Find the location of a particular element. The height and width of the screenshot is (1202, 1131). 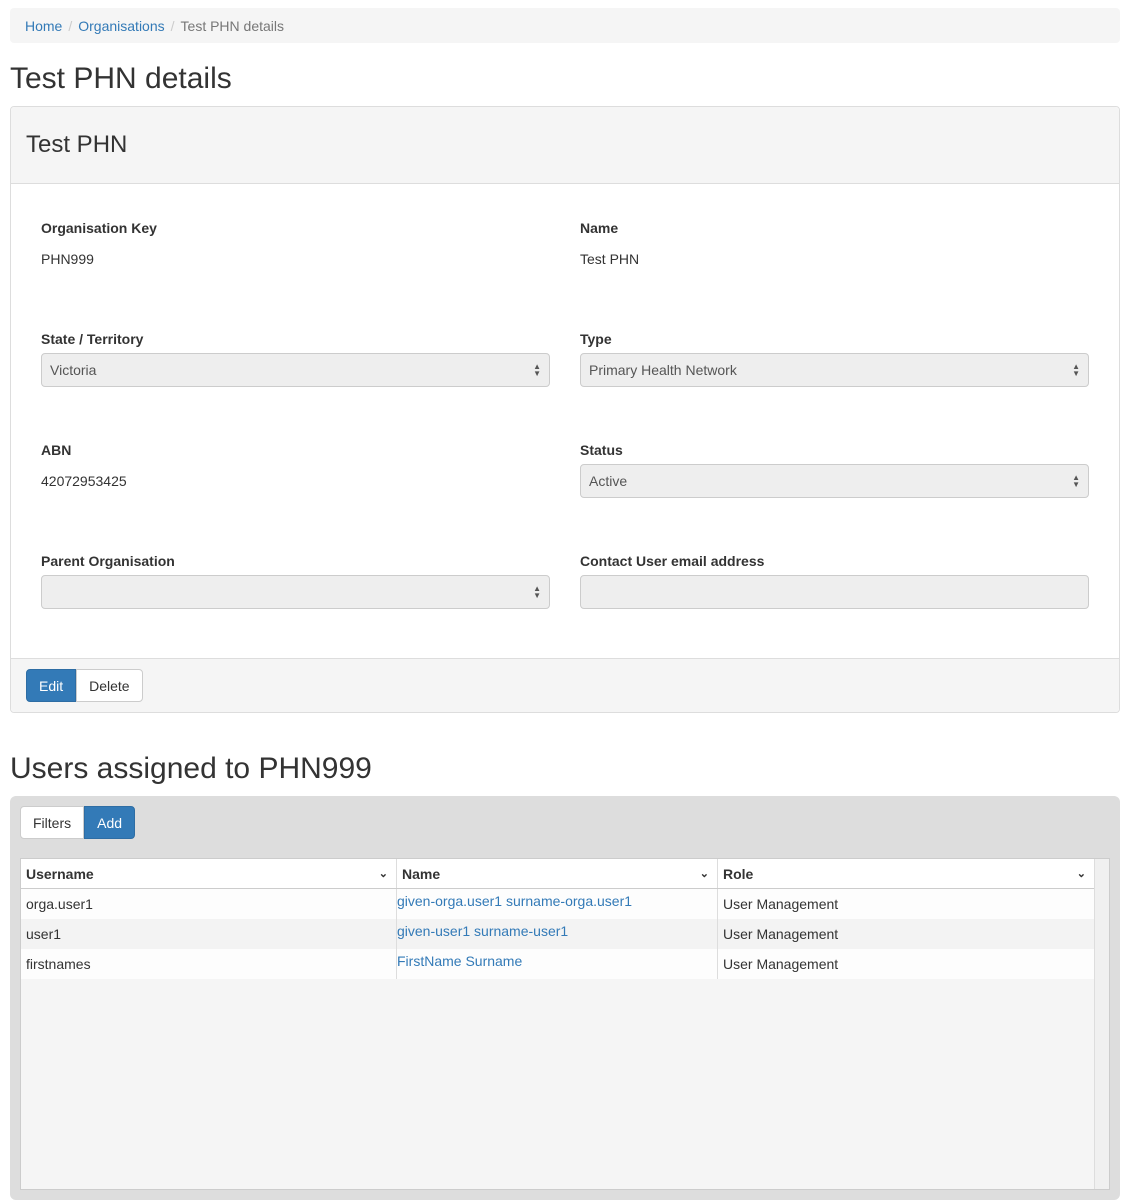

parent-field: Parent Organisation ▲ ▼ is located at coordinates (295, 581).